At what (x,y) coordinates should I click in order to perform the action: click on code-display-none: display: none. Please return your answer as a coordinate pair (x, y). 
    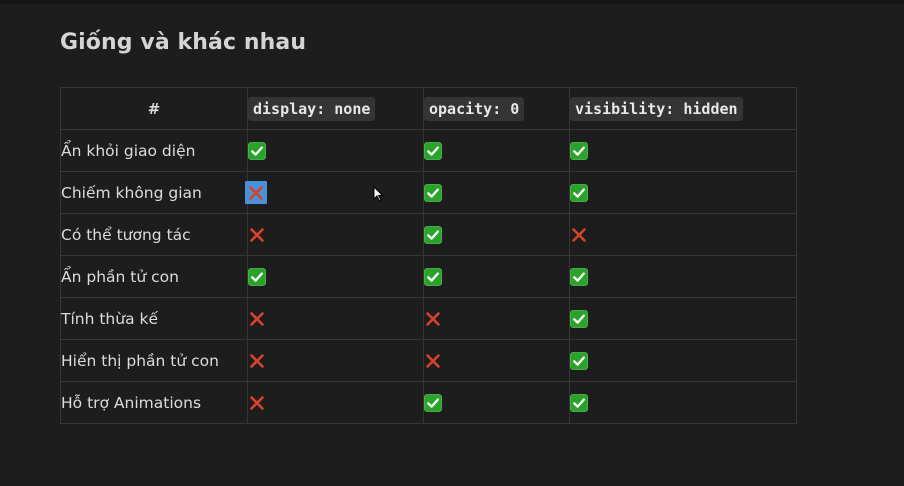
    Looking at the image, I should click on (312, 108).